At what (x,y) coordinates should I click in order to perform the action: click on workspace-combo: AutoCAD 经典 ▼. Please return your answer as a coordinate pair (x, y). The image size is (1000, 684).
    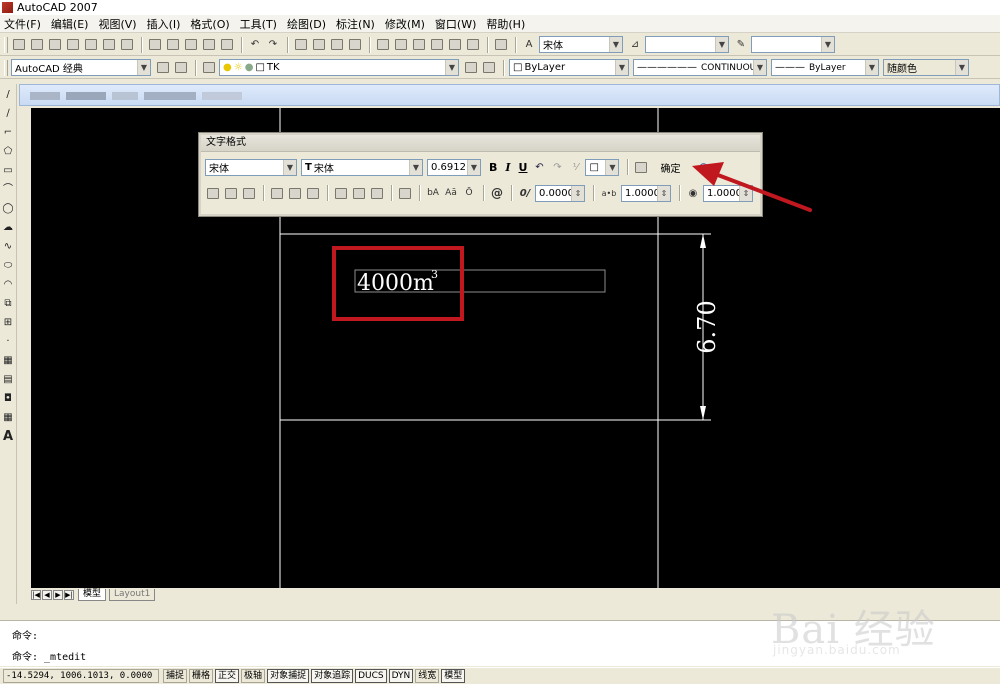
    Looking at the image, I should click on (81, 67).